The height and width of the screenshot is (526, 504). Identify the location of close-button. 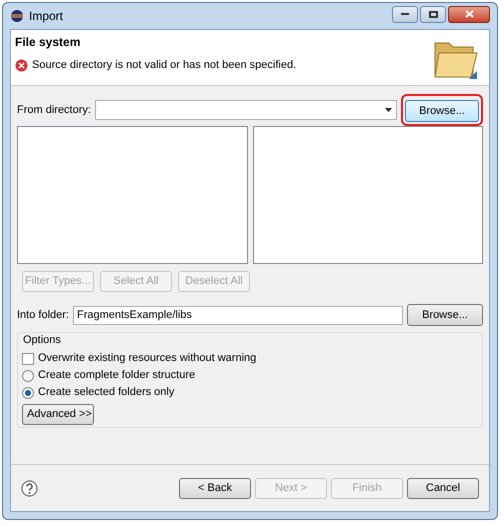
(469, 14).